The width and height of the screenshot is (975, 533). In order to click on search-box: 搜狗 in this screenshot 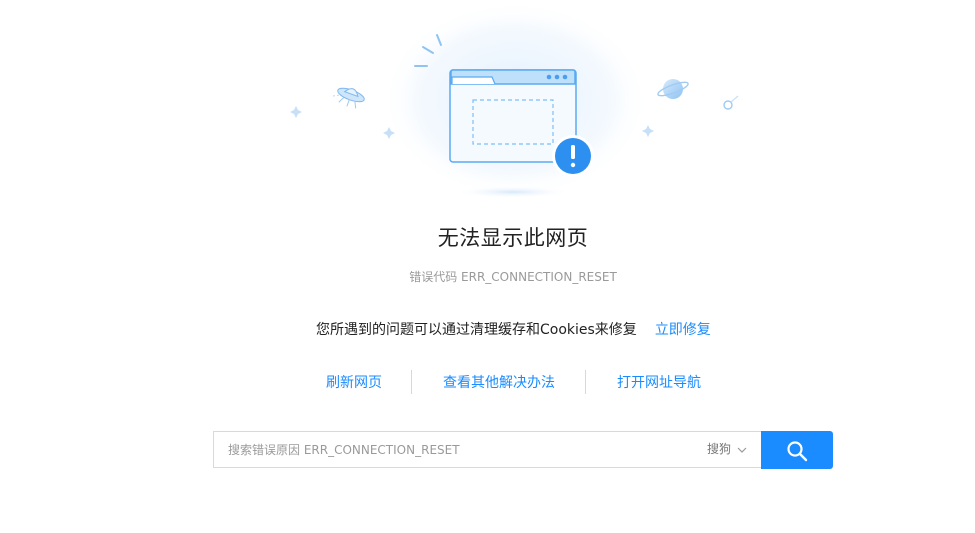, I will do `click(487, 449)`.